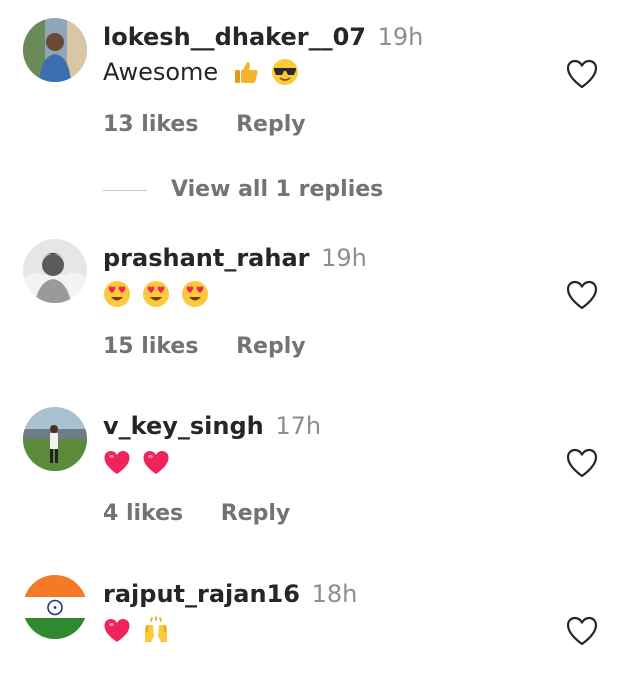  I want to click on comment-meta, so click(118, 682).